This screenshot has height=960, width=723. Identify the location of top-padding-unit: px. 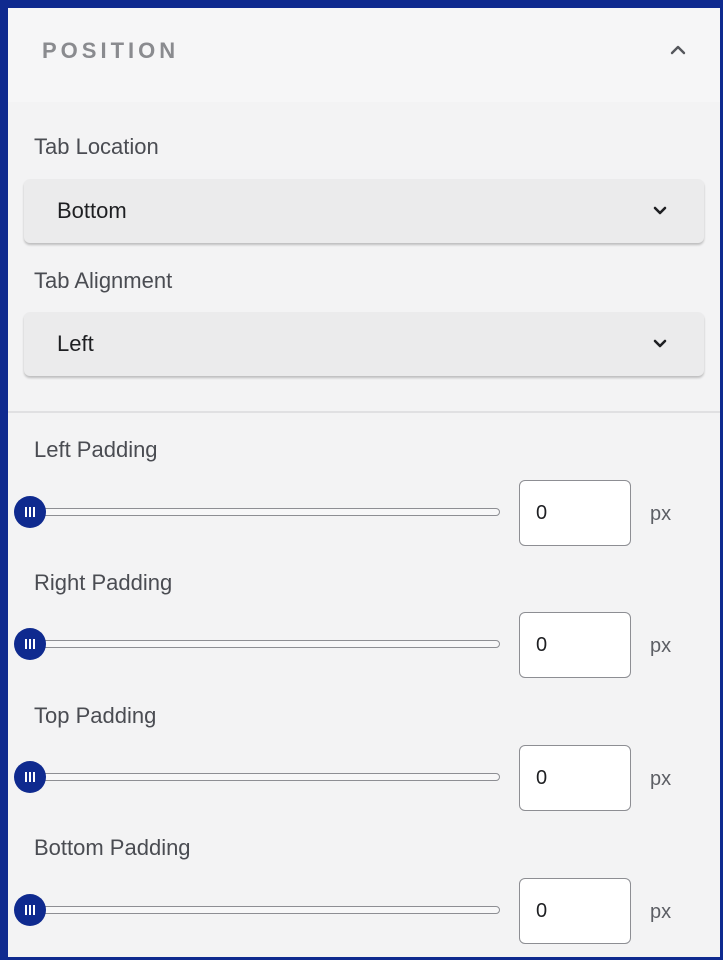
(661, 779).